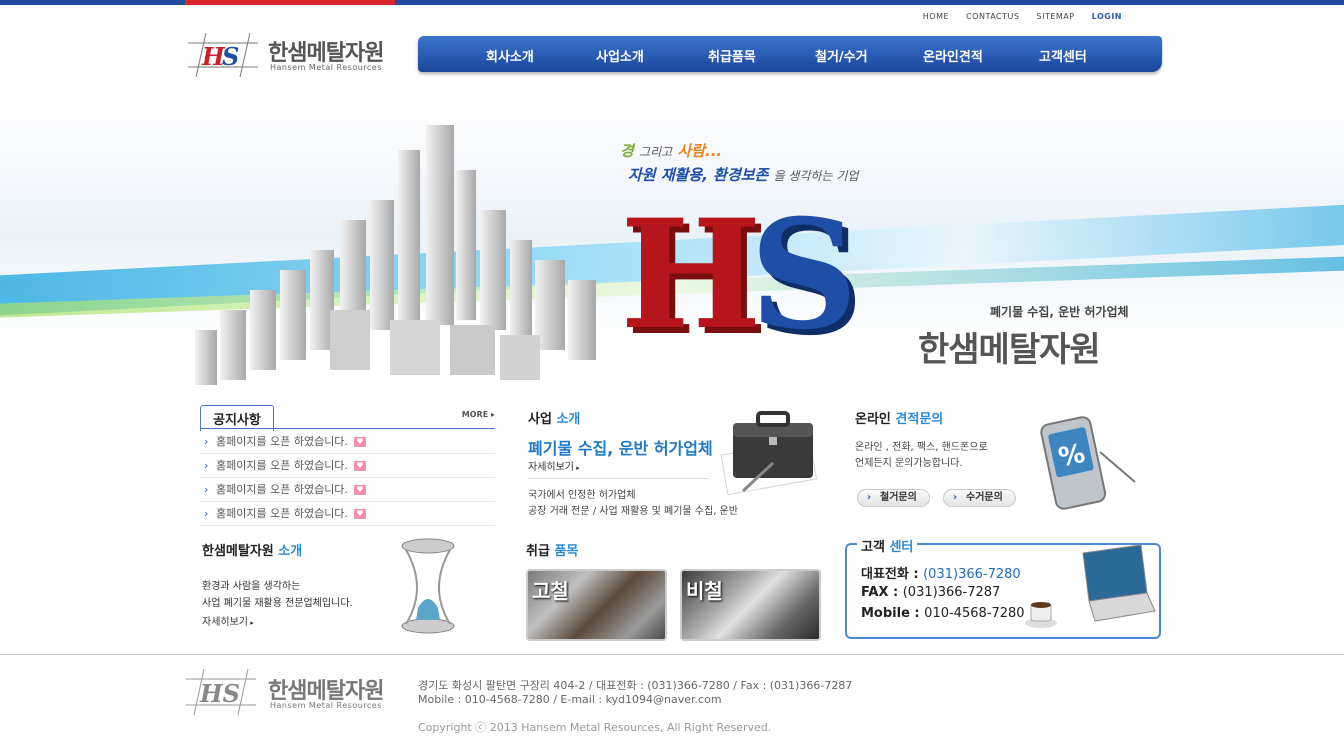  What do you see at coordinates (672, 2) in the screenshot?
I see `top-accent-bar` at bounding box center [672, 2].